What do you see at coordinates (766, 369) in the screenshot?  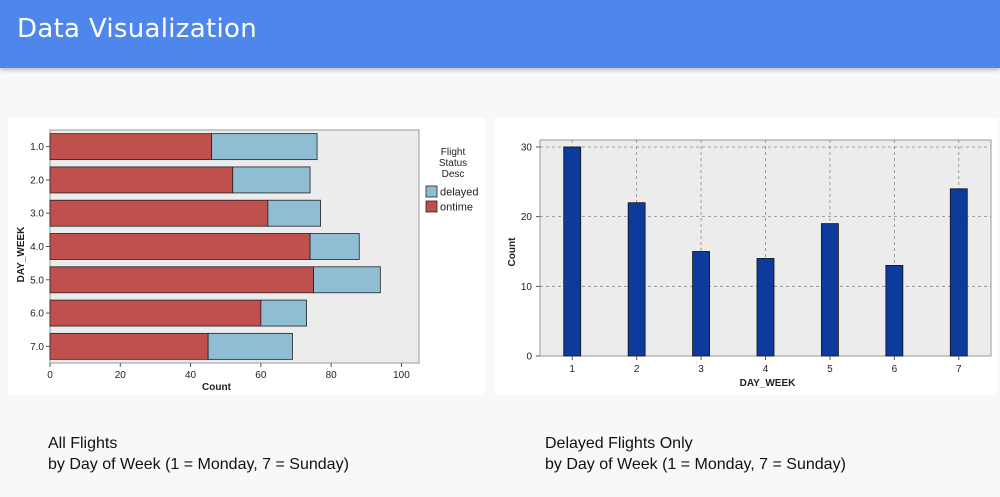 I see `x-tick-label: 4` at bounding box center [766, 369].